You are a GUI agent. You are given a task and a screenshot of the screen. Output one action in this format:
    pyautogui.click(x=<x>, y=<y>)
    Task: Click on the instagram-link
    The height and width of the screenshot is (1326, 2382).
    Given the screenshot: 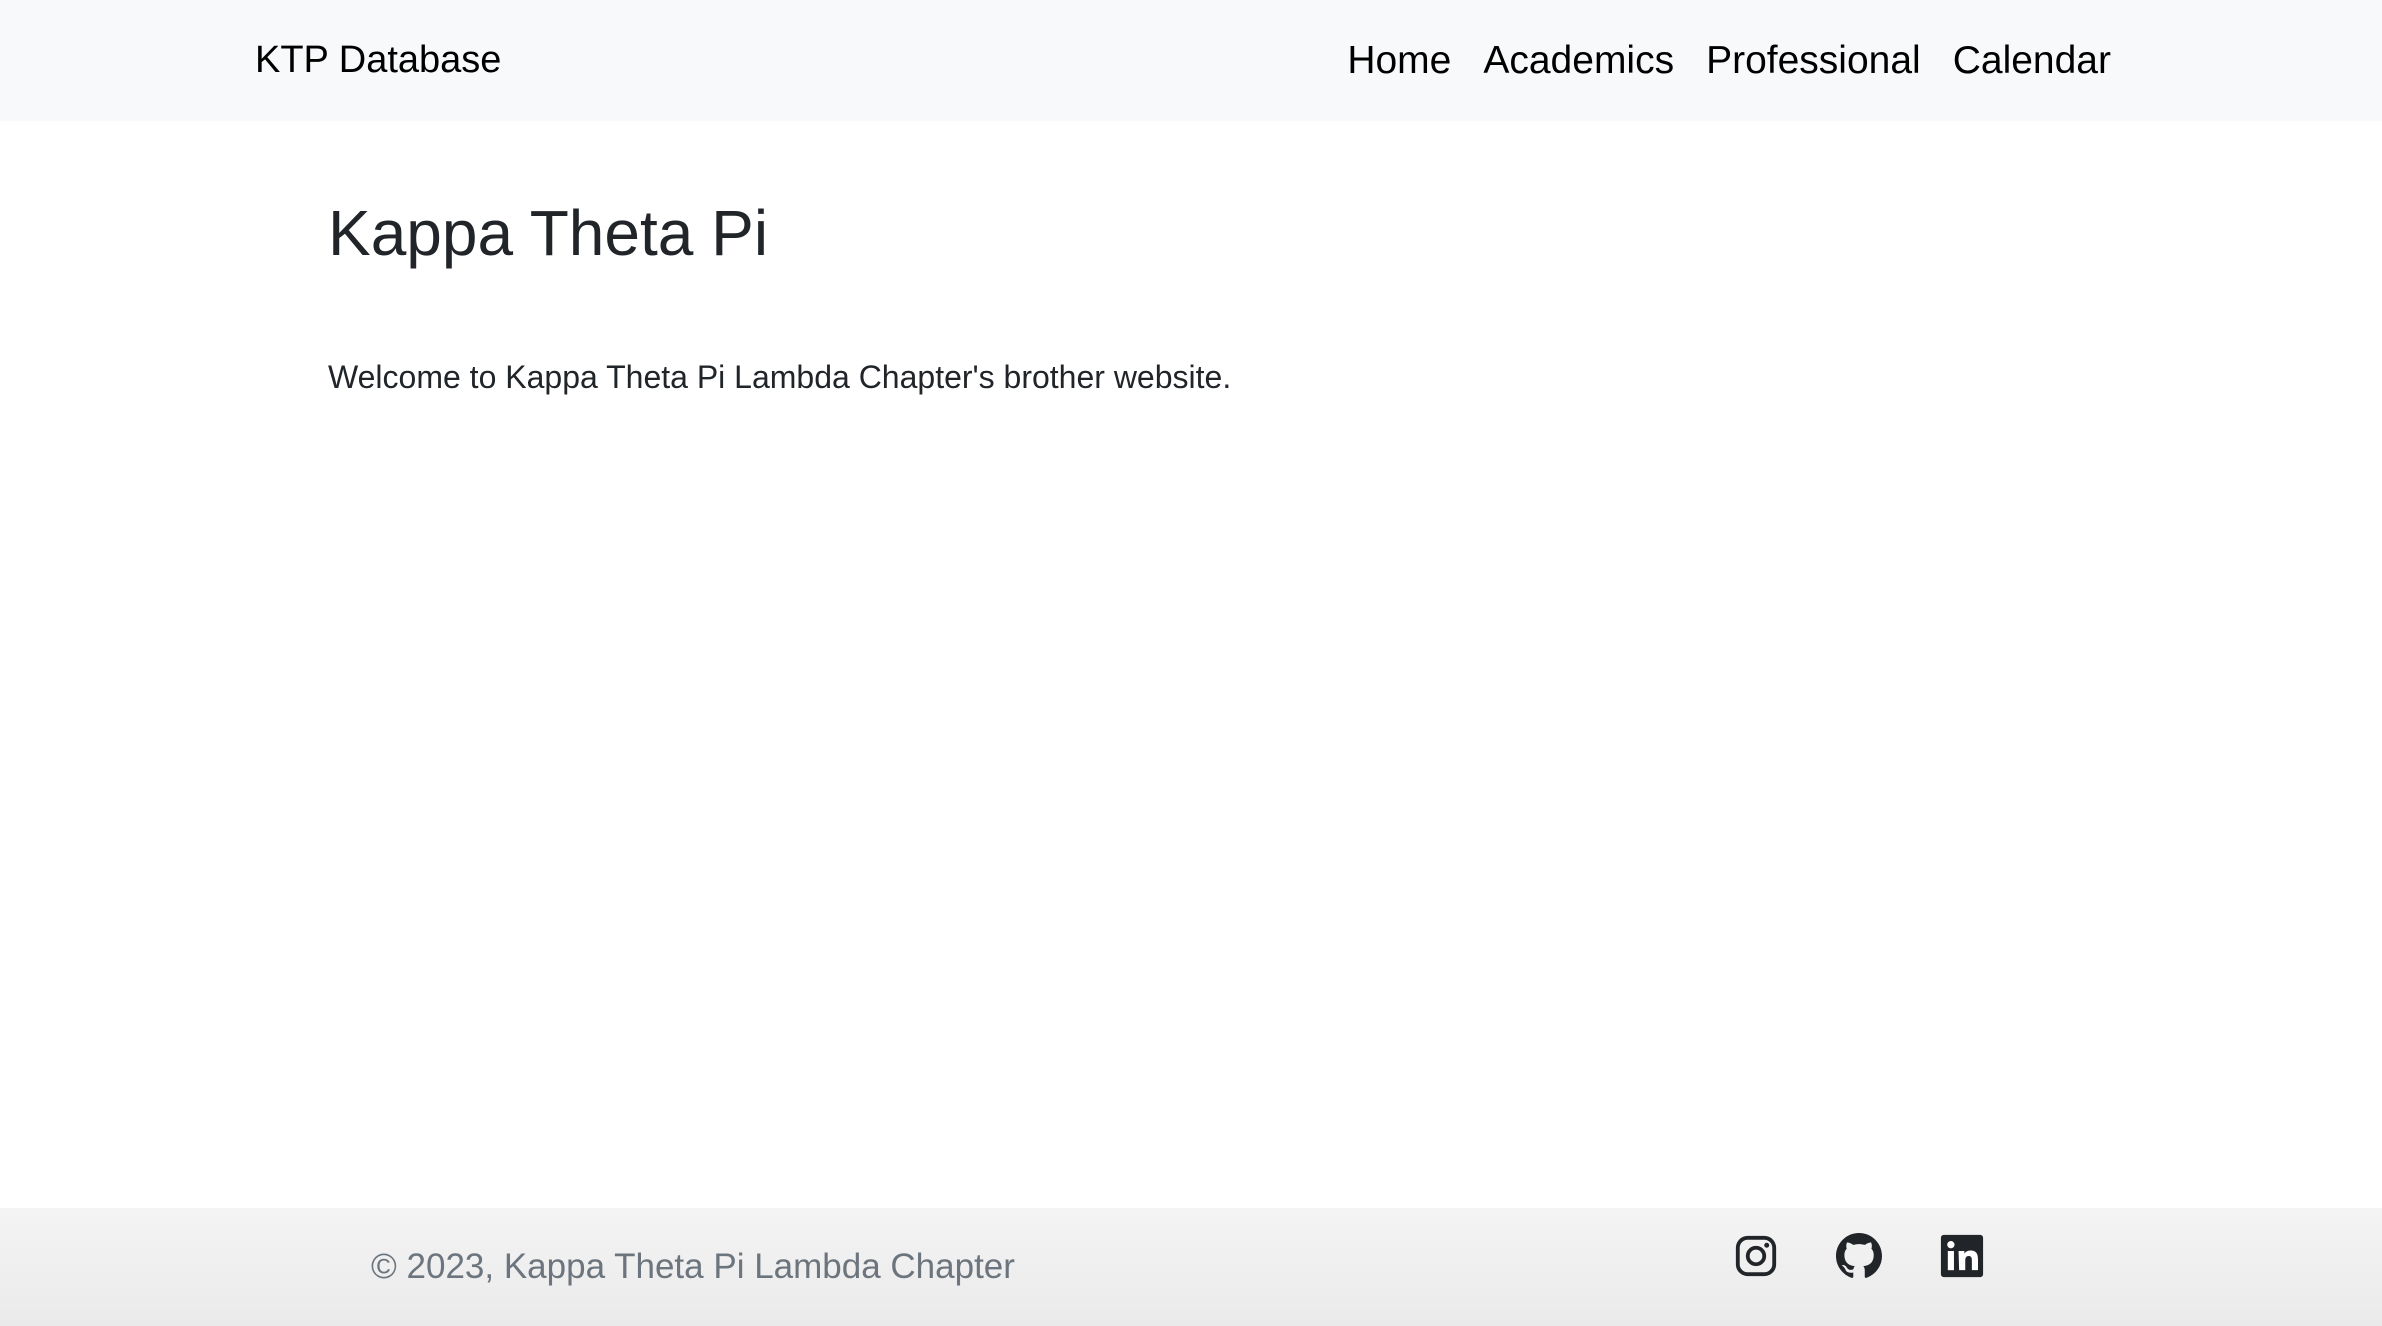 What is the action you would take?
    pyautogui.click(x=1756, y=1256)
    